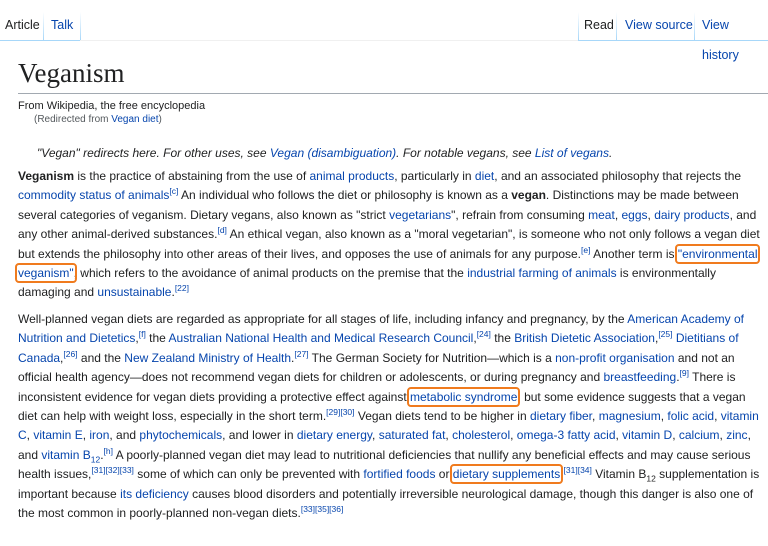  Describe the element at coordinates (690, 416) in the screenshot. I see `link-folic-acid: folic acid` at that location.